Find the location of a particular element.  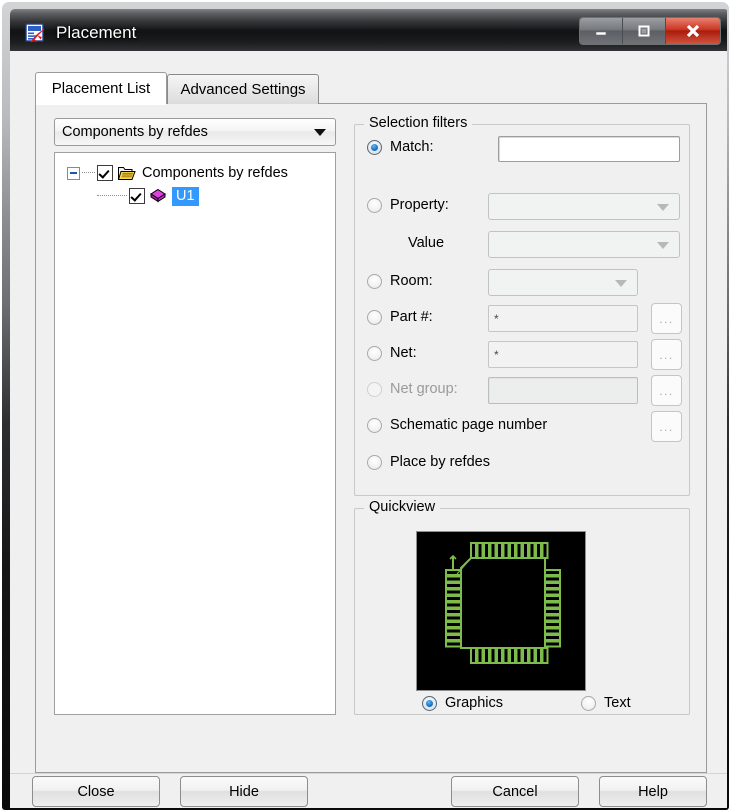

component-diamond-icon is located at coordinates (158, 195).